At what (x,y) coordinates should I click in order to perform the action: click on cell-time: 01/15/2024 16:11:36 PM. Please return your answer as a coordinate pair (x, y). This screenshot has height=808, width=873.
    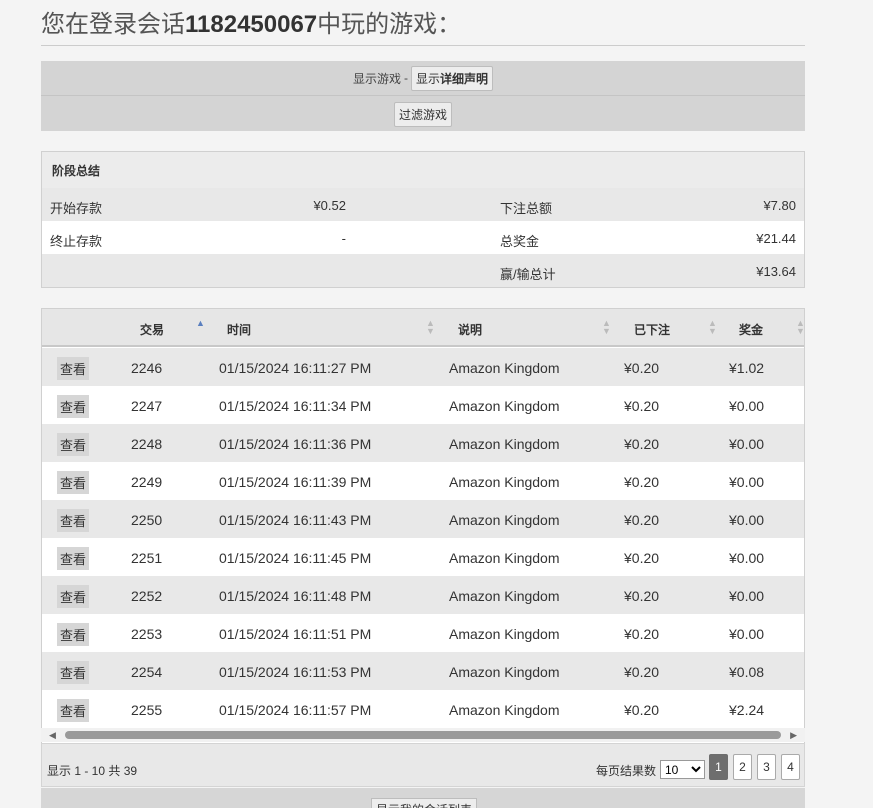
    Looking at the image, I should click on (295, 444).